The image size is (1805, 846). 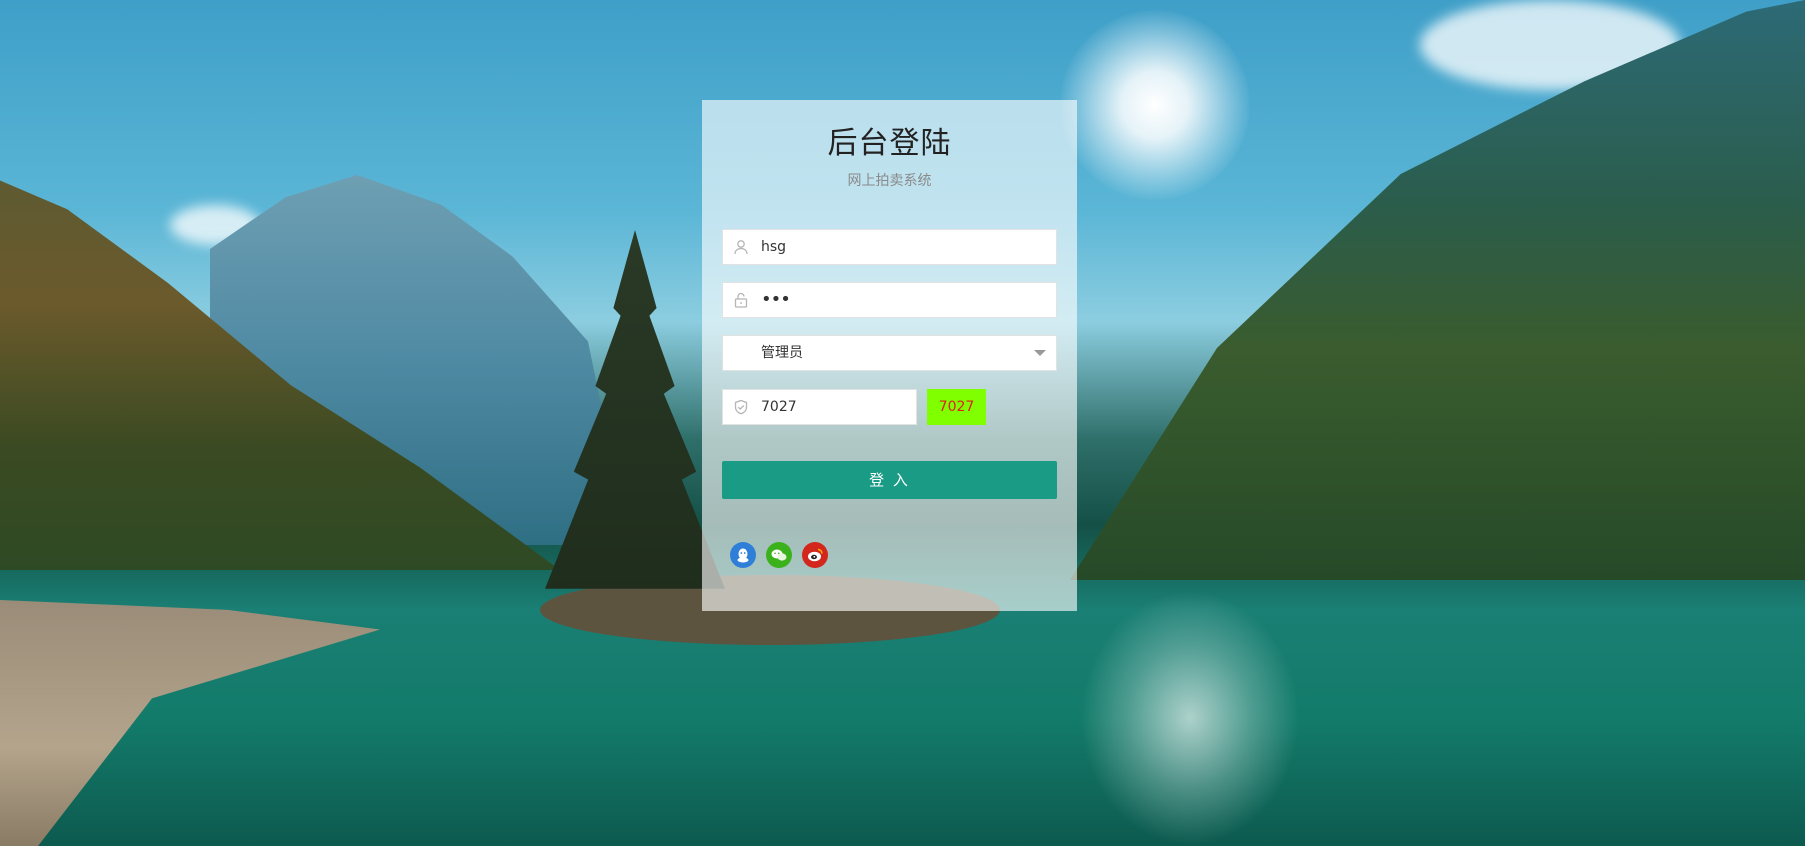 I want to click on beach, so click(x=190, y=723).